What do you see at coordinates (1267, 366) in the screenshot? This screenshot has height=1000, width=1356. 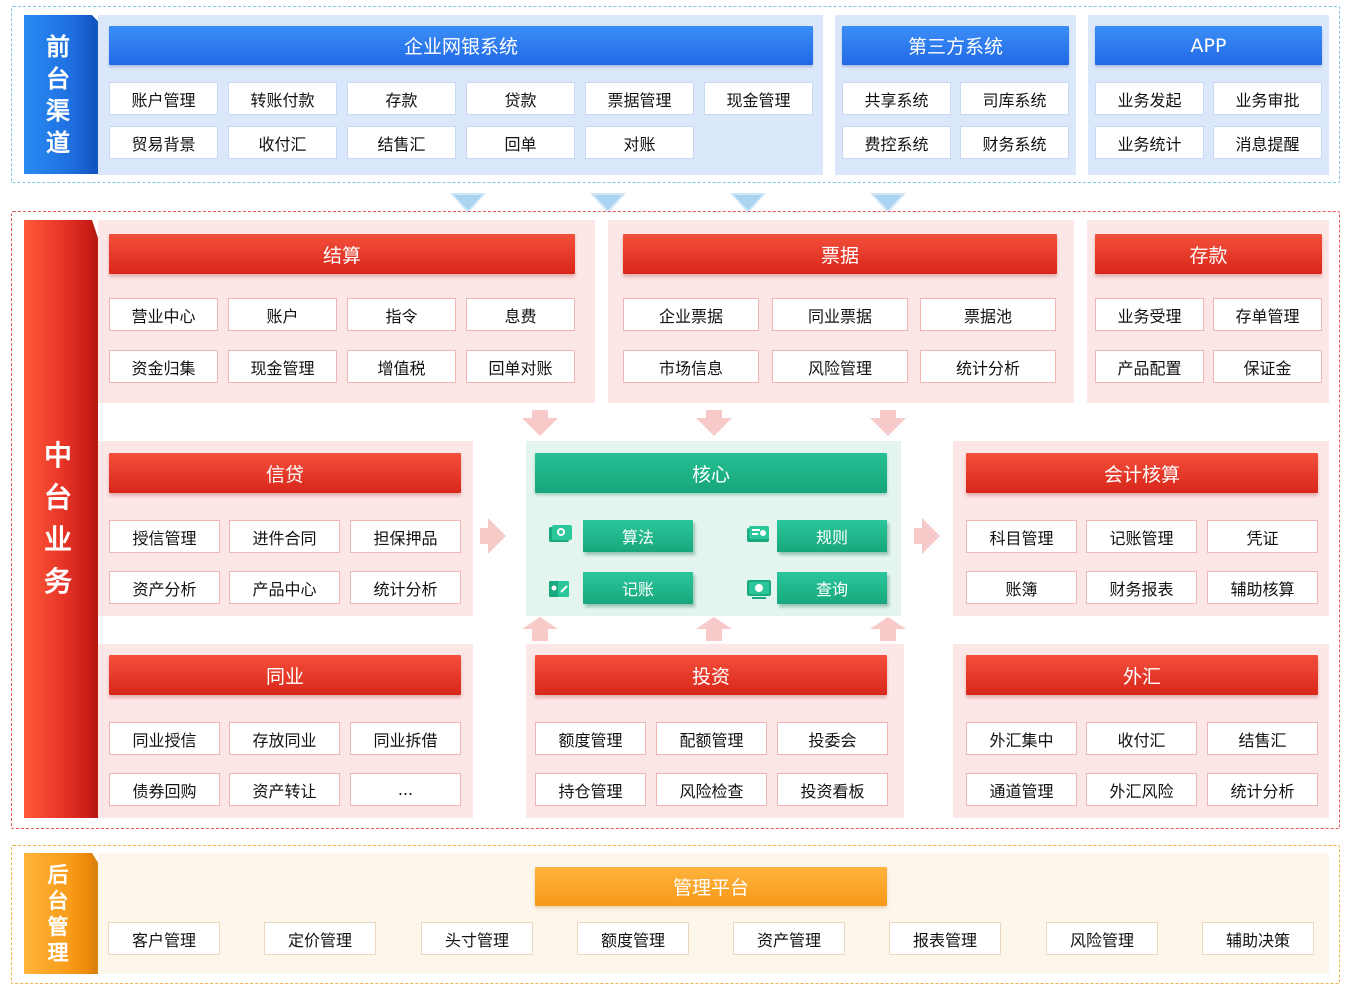 I see `deposit-item: 保证金` at bounding box center [1267, 366].